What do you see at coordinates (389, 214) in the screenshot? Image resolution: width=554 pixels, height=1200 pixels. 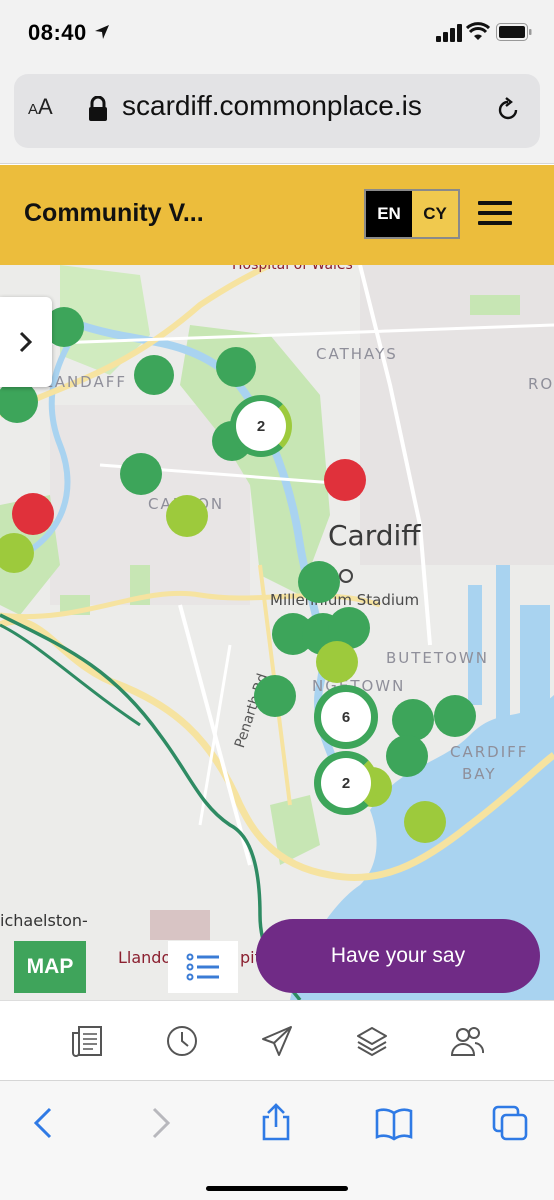 I see `lang-en-button: EN` at bounding box center [389, 214].